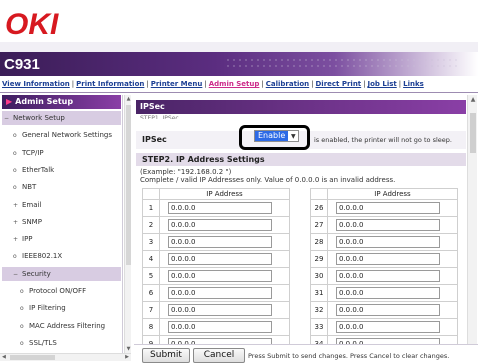 The width and height of the screenshot is (478, 363). I want to click on sidebar-item-label: TCP/IP, so click(33, 152).